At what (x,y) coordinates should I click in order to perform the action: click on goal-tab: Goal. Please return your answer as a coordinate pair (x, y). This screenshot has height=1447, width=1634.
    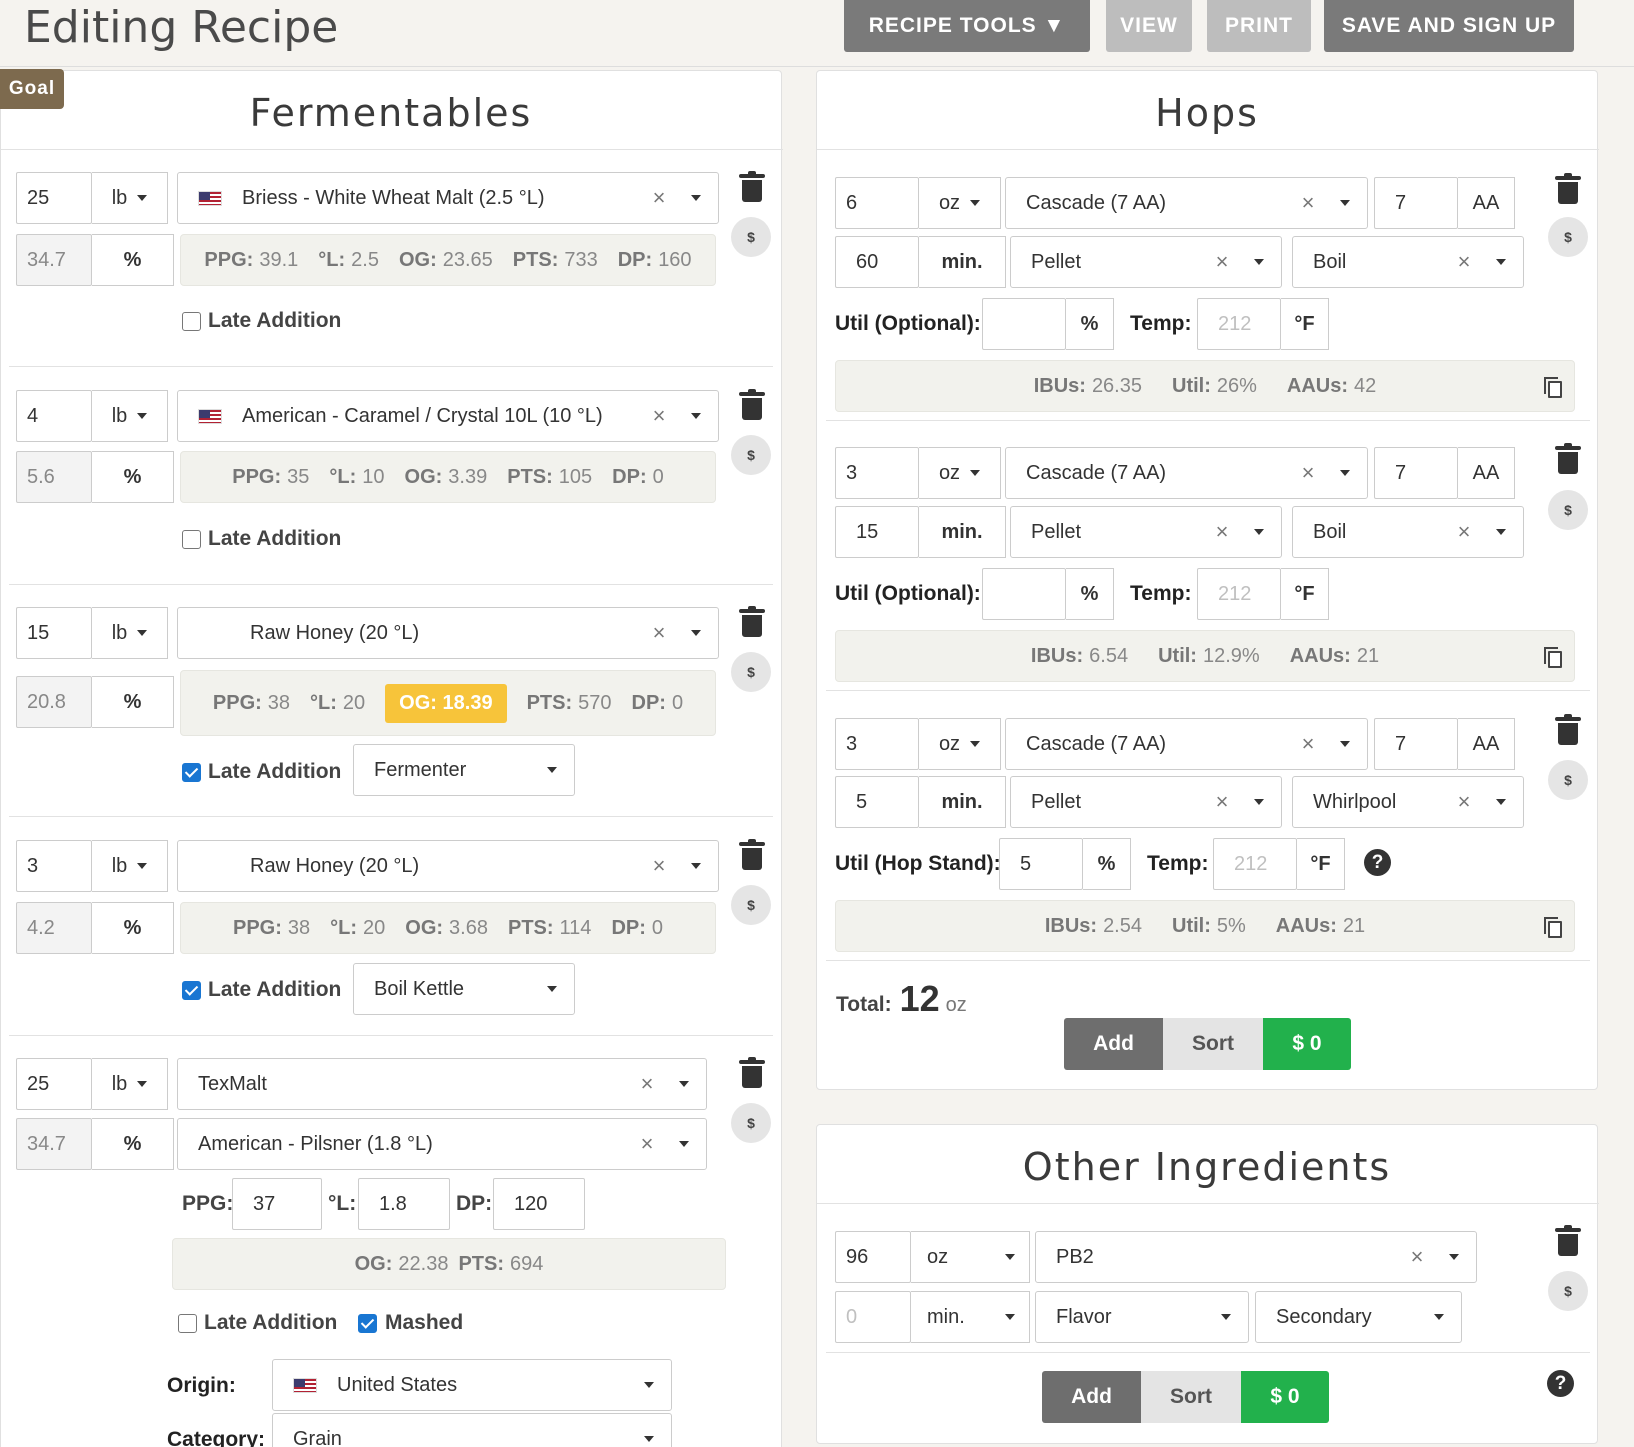
    Looking at the image, I should click on (32, 89).